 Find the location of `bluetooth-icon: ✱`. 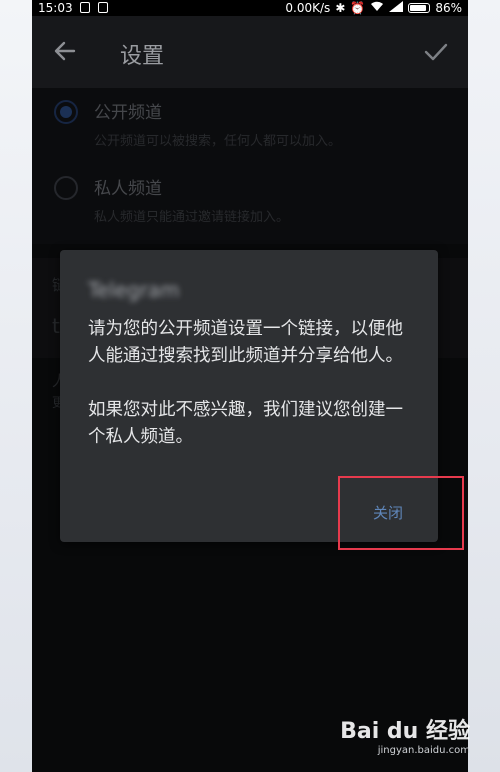

bluetooth-icon: ✱ is located at coordinates (340, 8).